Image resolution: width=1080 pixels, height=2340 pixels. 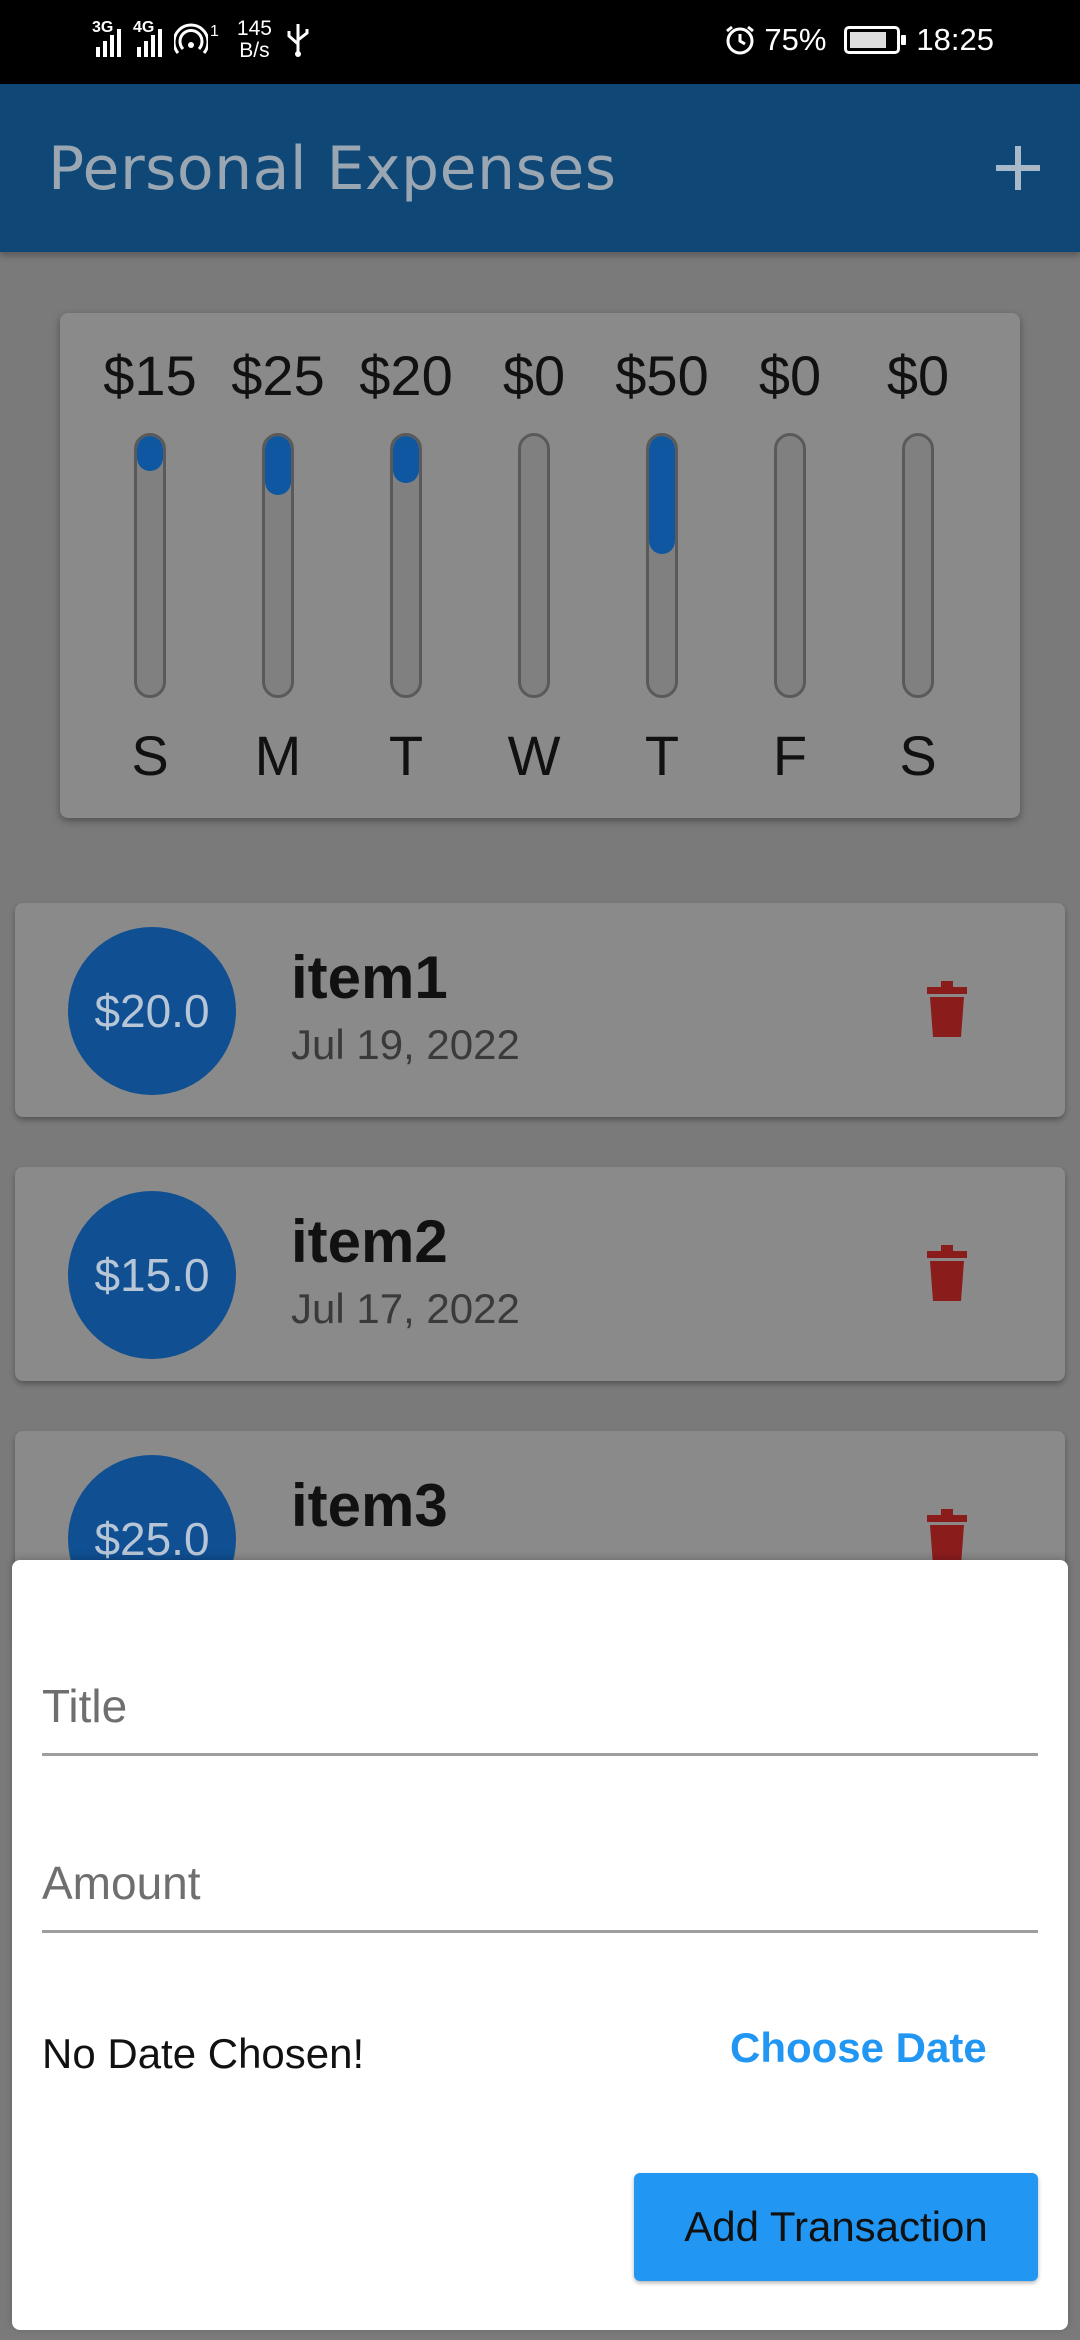 What do you see at coordinates (790, 755) in the screenshot?
I see `bar-day-label: F` at bounding box center [790, 755].